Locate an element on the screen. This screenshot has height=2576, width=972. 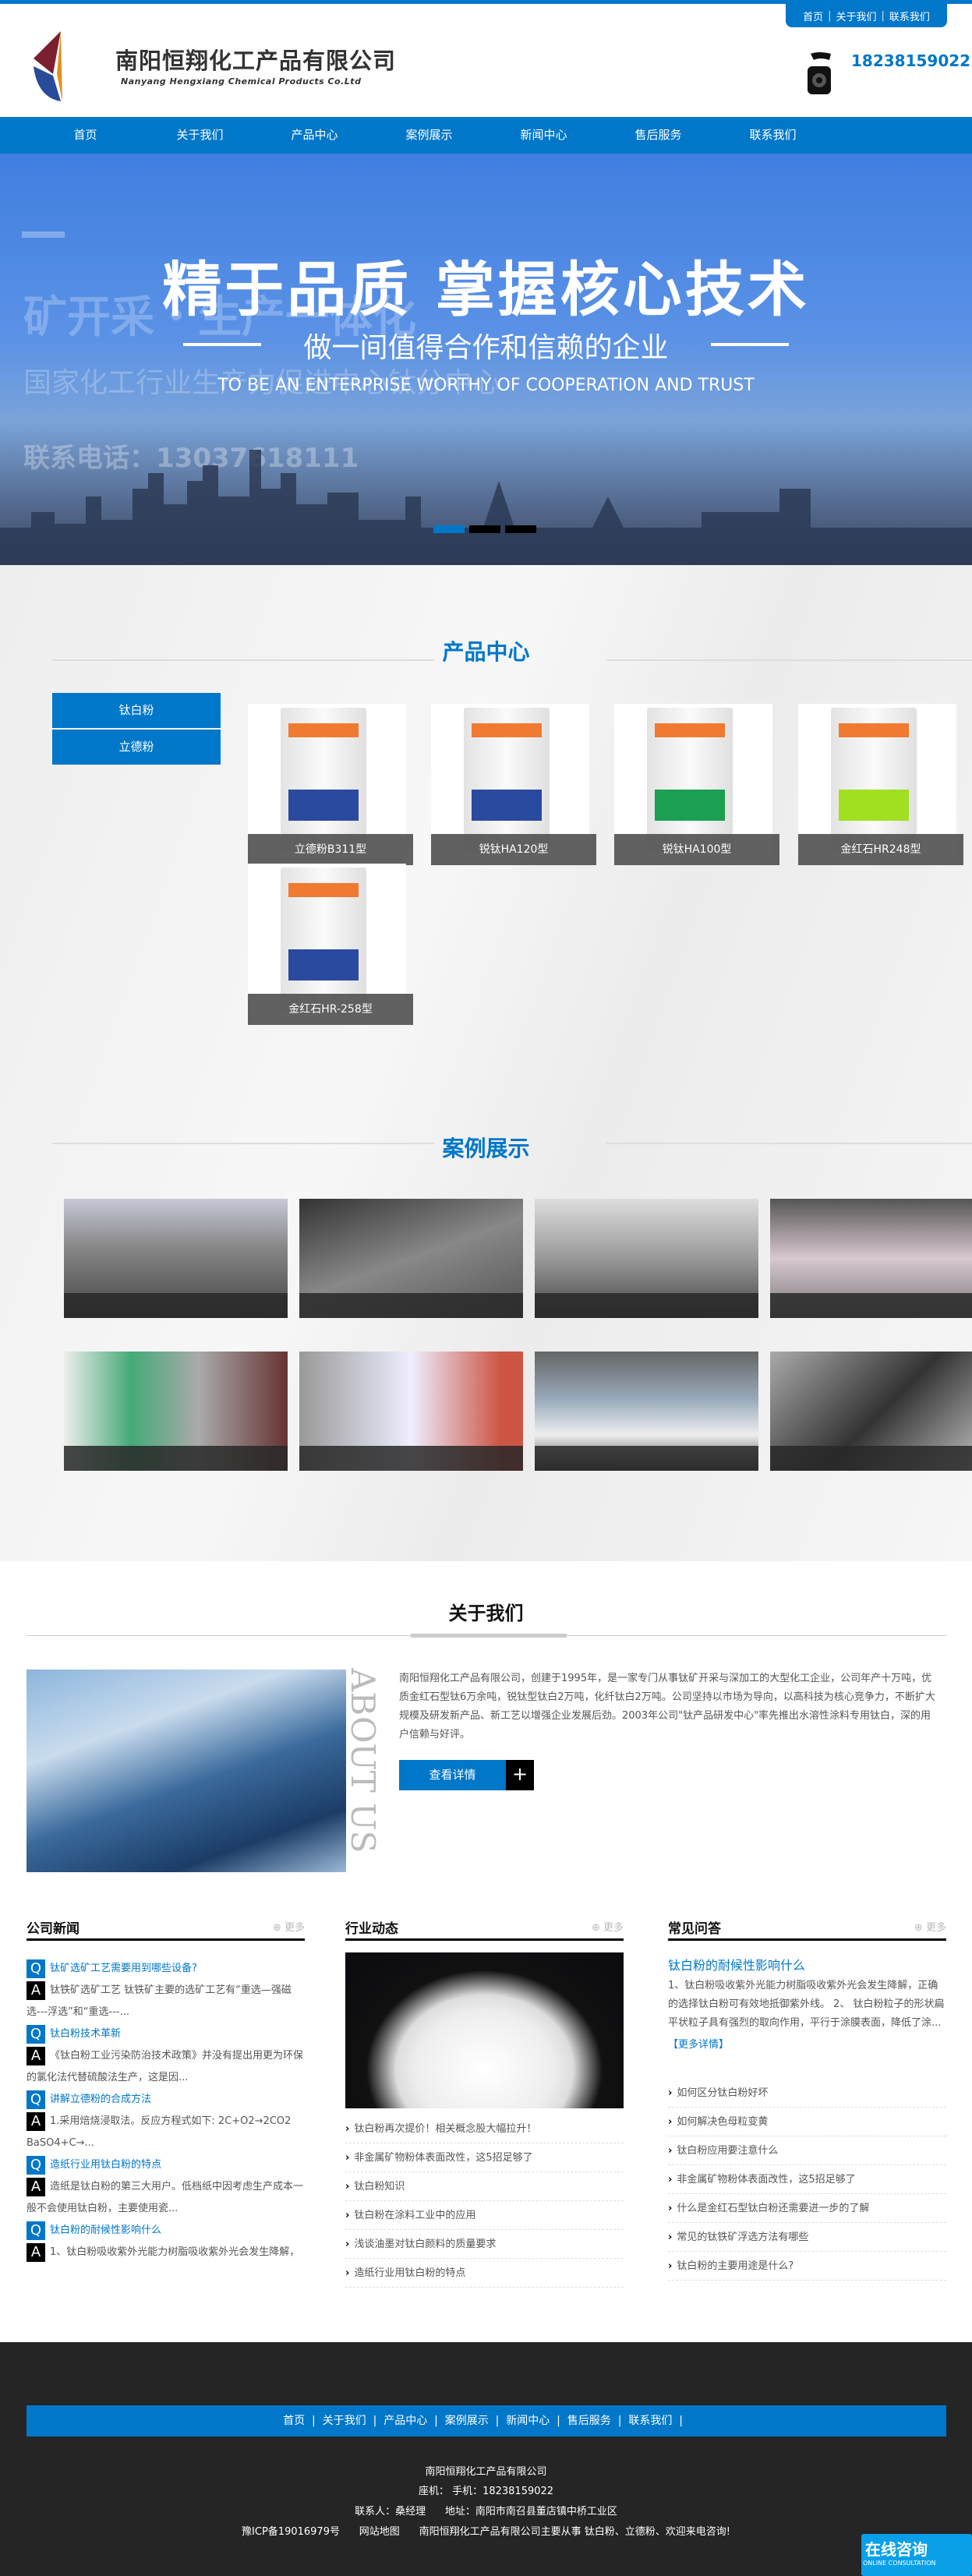
main-nav: 首页 关于我们 产品中心 案例展示 新闻中心 售后服务 联系我们 is located at coordinates (486, 135).